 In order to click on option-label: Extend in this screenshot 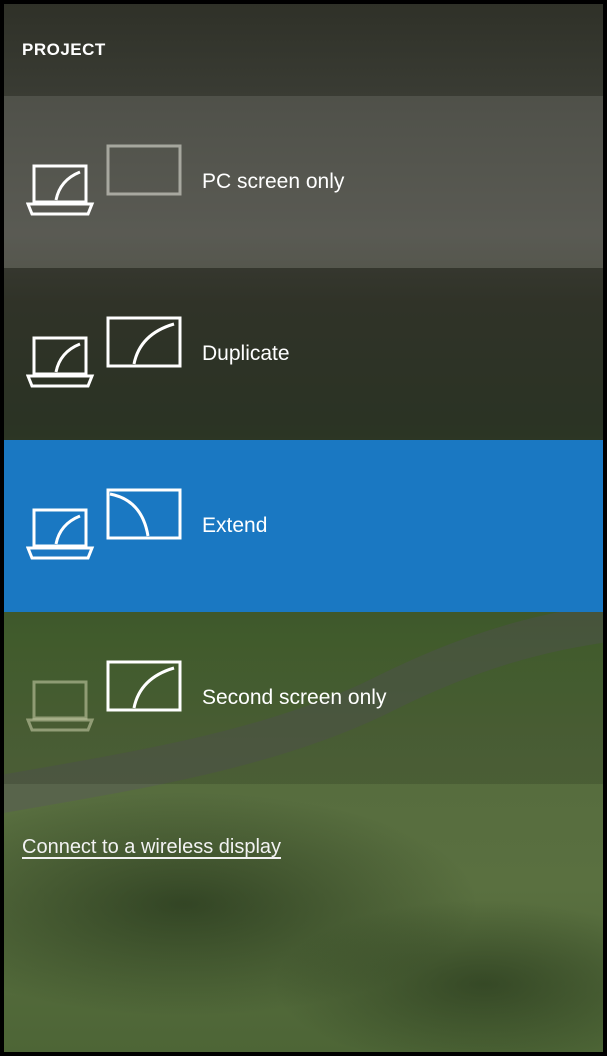, I will do `click(235, 525)`.